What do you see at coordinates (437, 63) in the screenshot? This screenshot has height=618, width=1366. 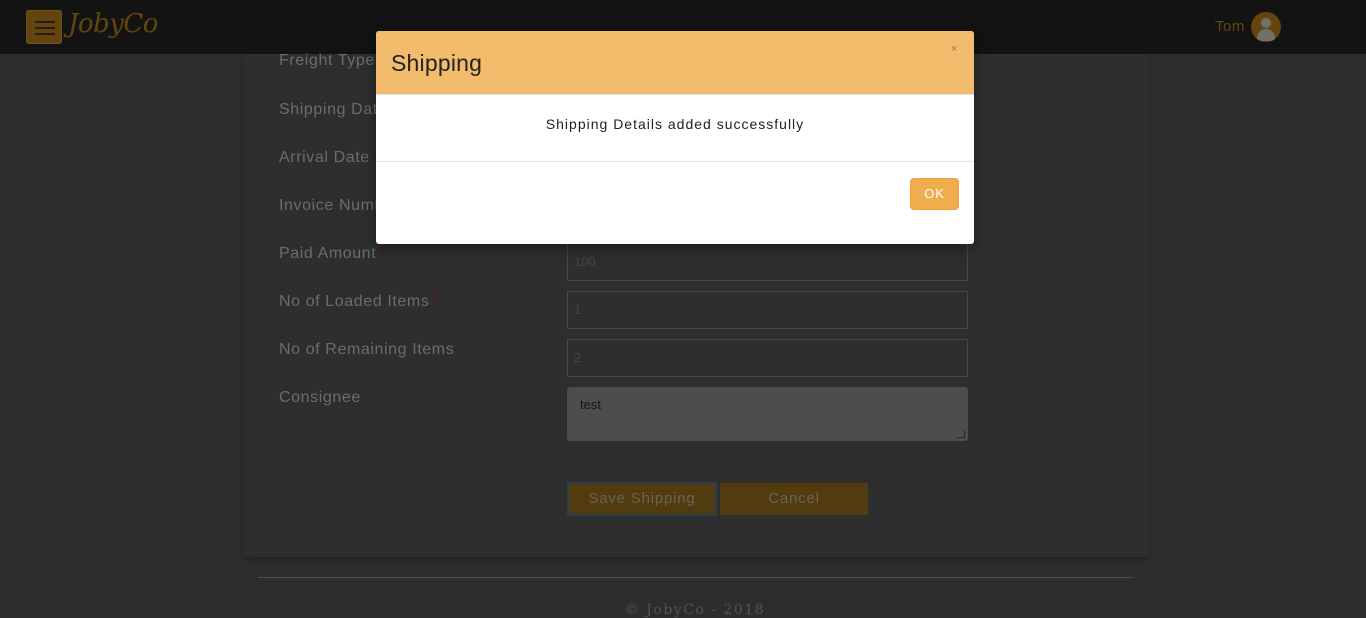 I see `modal-title: Shipping` at bounding box center [437, 63].